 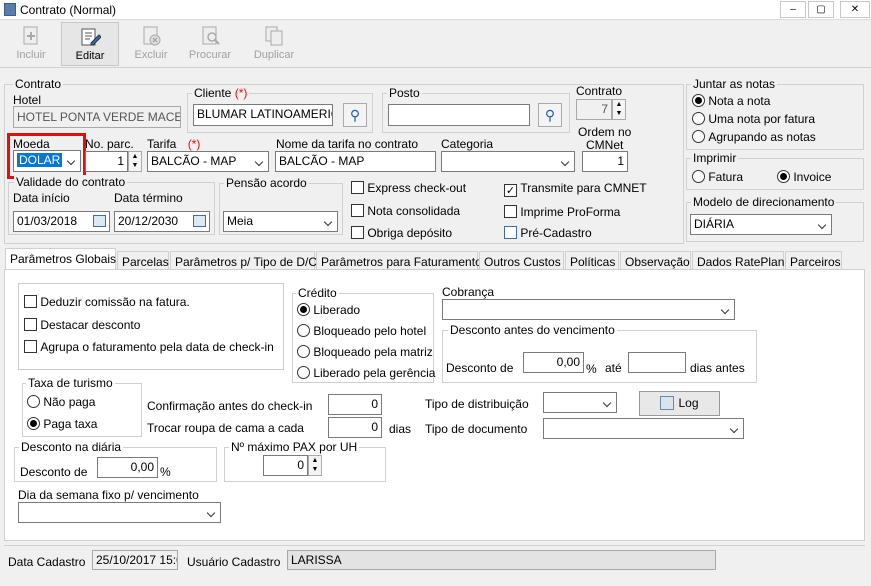 I want to click on ordem-label-1: Ordem no, so click(x=605, y=132).